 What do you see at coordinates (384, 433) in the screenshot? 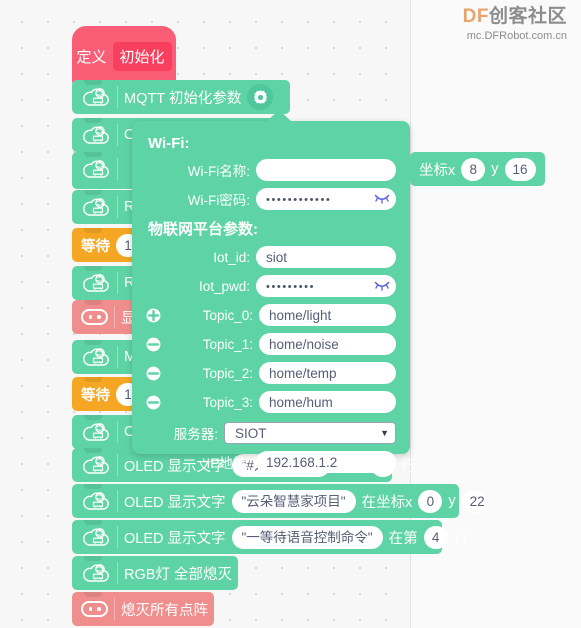
I see `chevron-down-icon: ▼` at bounding box center [384, 433].